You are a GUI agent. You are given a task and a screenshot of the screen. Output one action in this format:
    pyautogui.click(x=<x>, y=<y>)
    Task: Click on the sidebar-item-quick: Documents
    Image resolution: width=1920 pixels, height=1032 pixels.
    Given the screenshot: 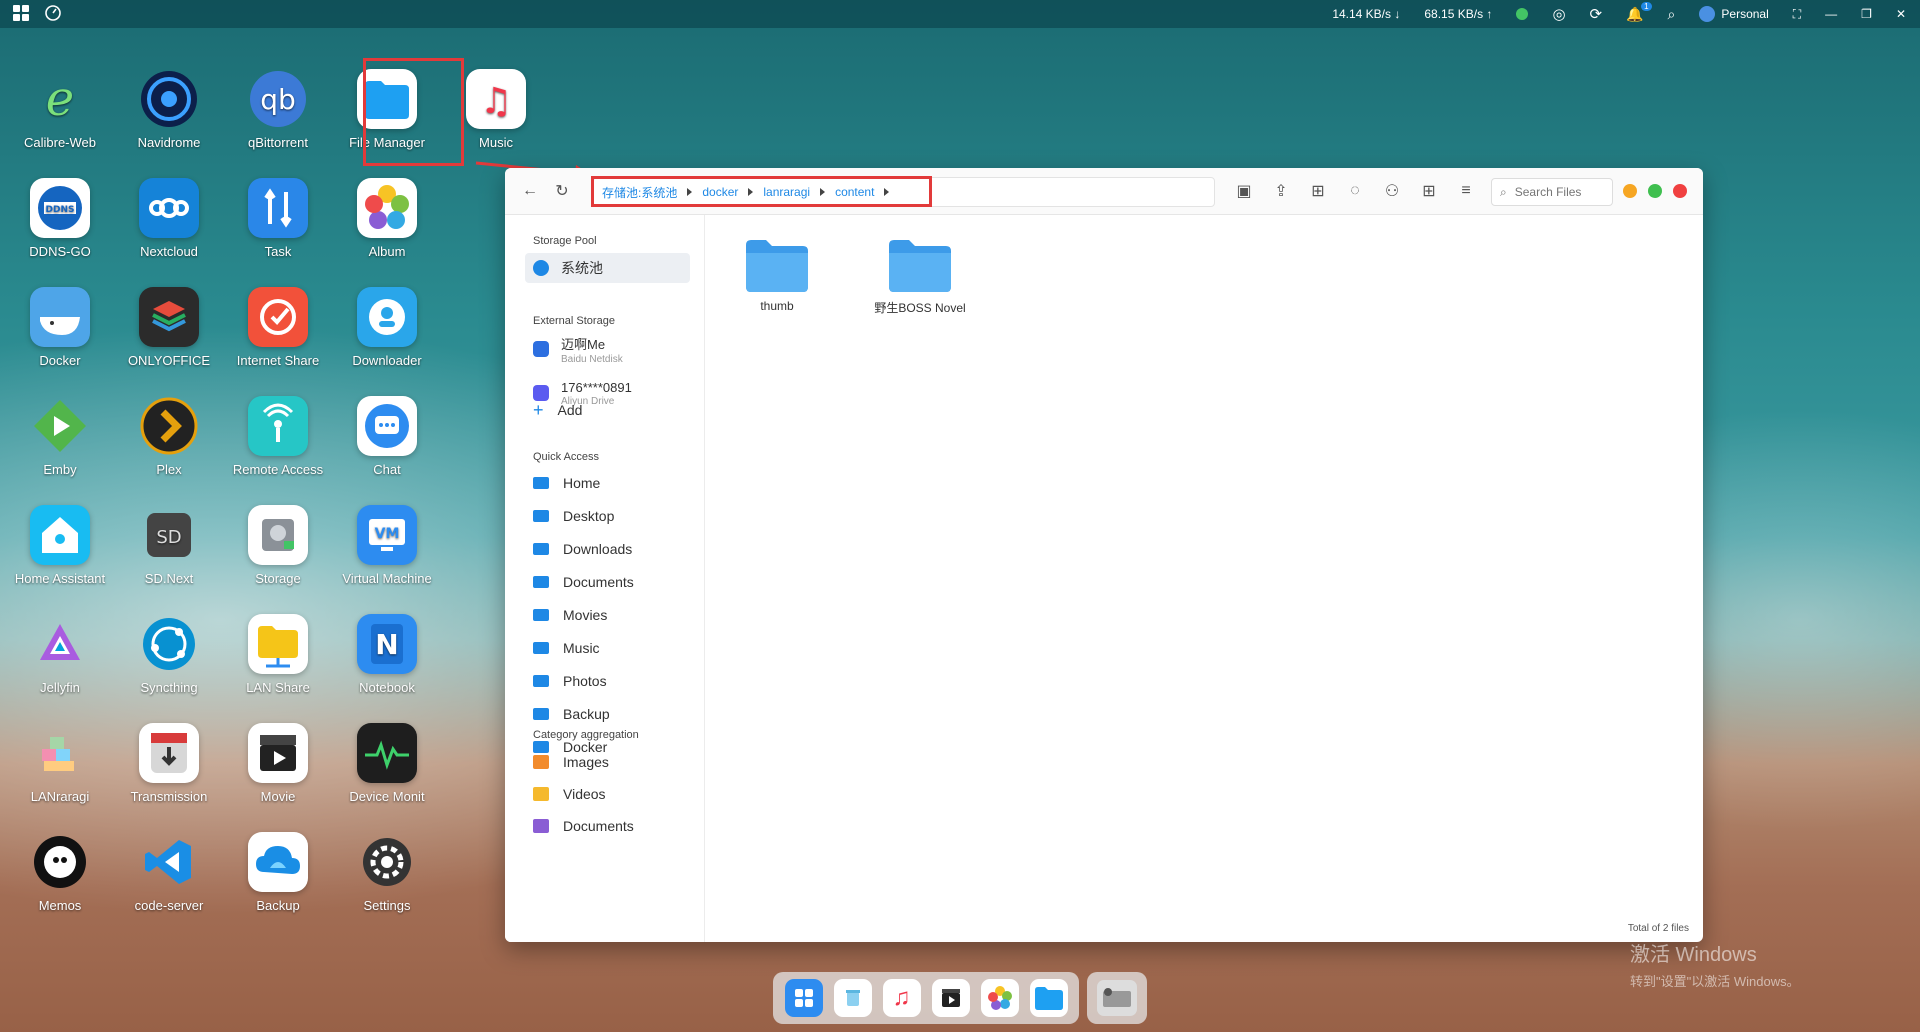 What is the action you would take?
    pyautogui.click(x=607, y=582)
    